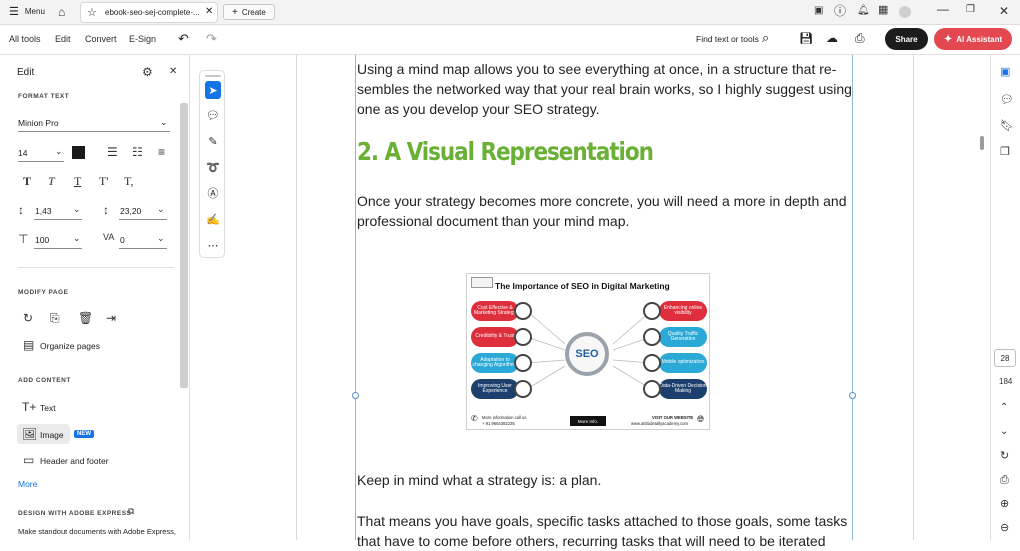  I want to click on tab-convert: Convert, so click(101, 39).